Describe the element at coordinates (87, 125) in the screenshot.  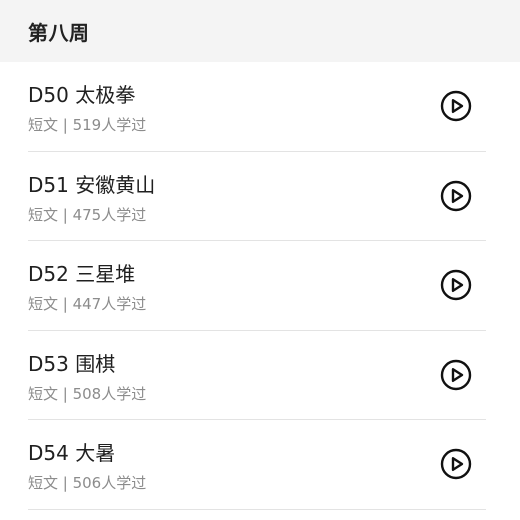
I see `lesson-meta: 短文 | 519人学过` at that location.